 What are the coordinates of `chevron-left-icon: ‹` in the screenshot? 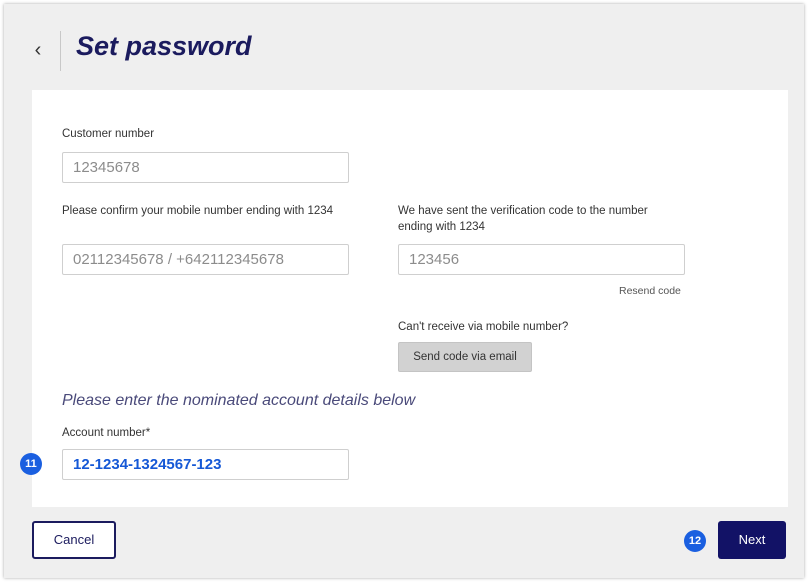 It's located at (38, 50).